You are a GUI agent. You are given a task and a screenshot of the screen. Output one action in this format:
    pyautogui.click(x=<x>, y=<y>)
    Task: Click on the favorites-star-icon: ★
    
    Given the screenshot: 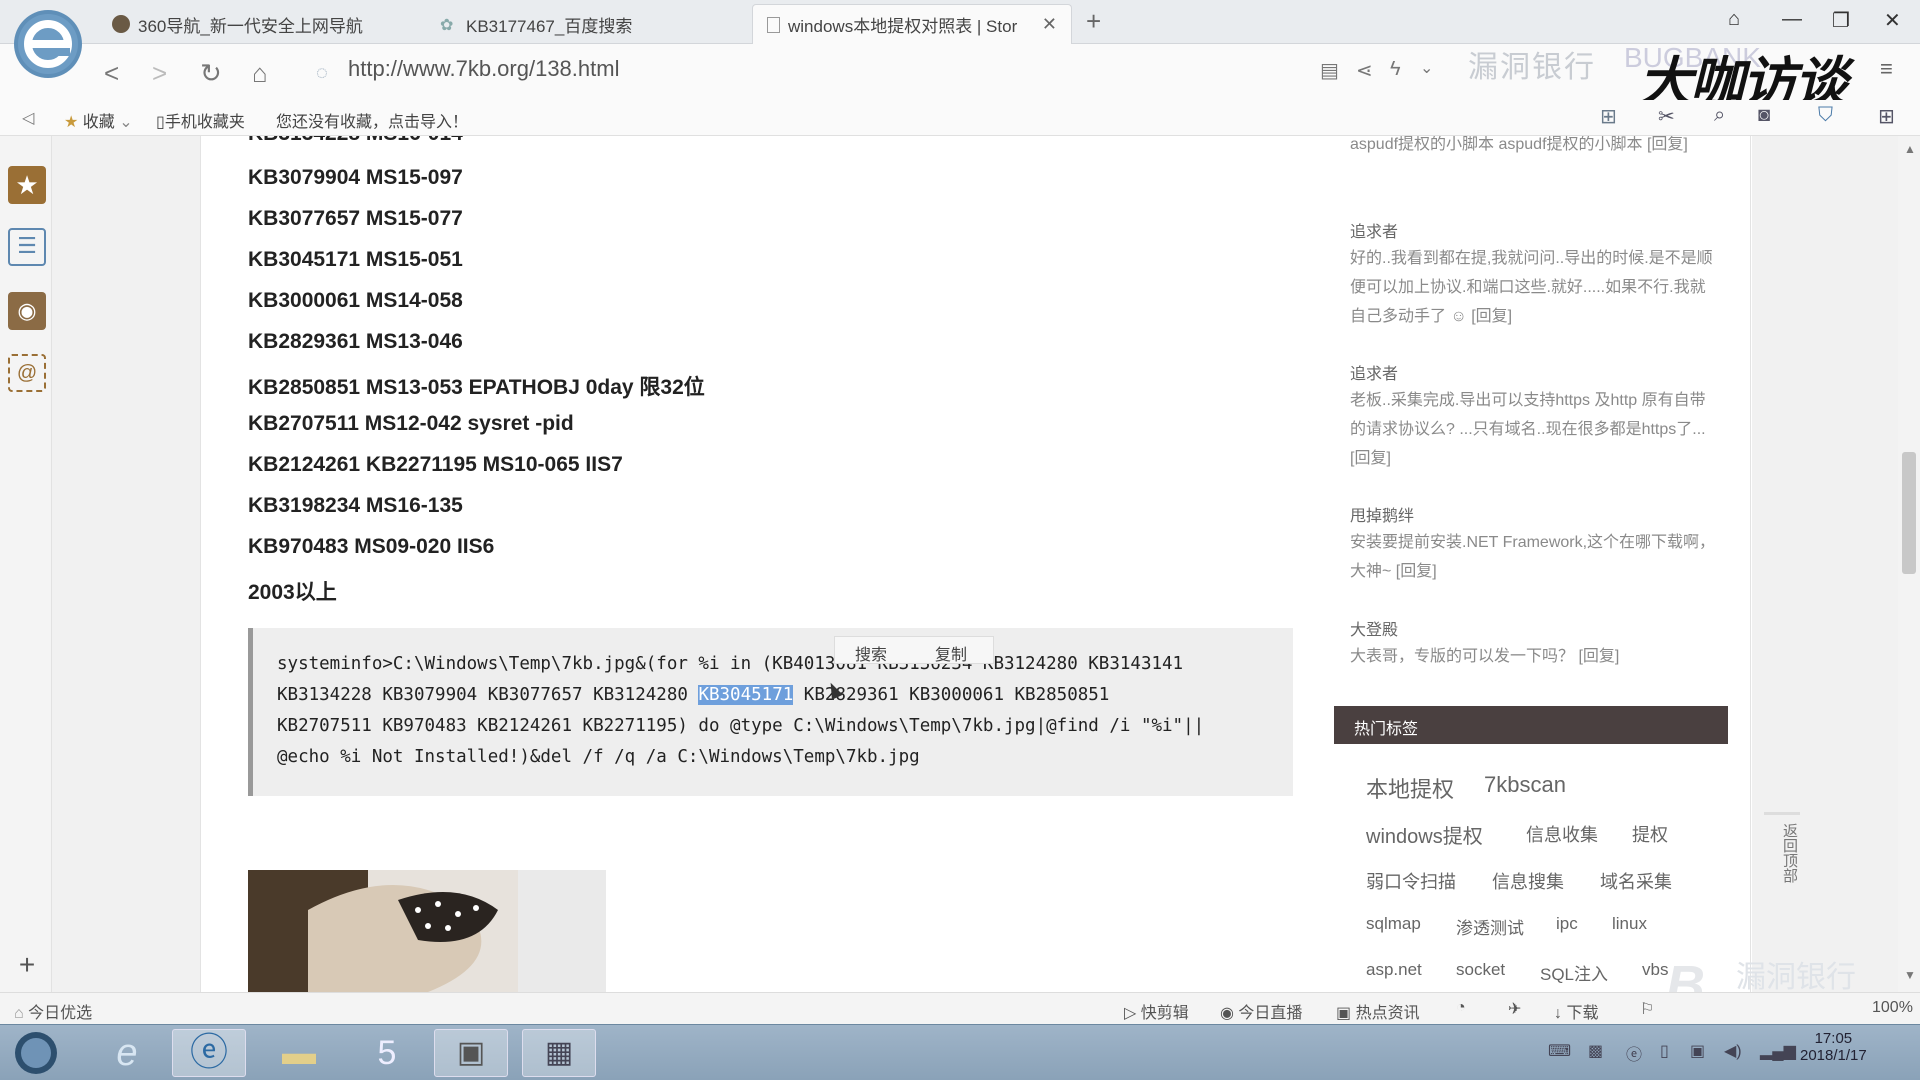 What is the action you would take?
    pyautogui.click(x=27, y=185)
    